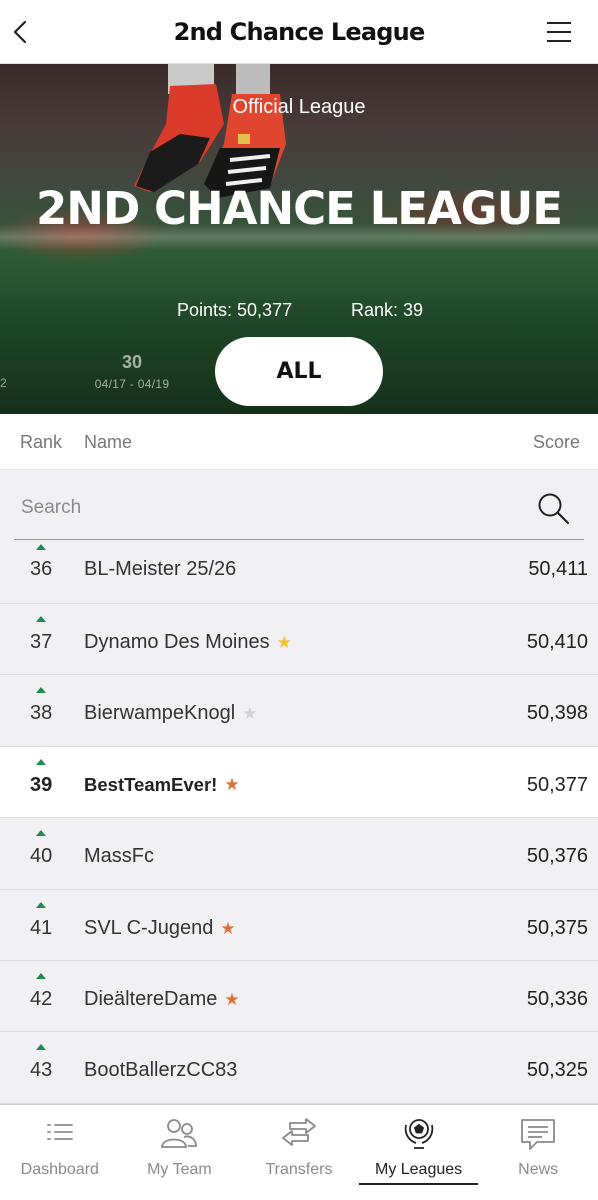 The height and width of the screenshot is (1200, 598). Describe the element at coordinates (418, 1152) in the screenshot. I see `nav-my-leagues: My Leagues` at that location.